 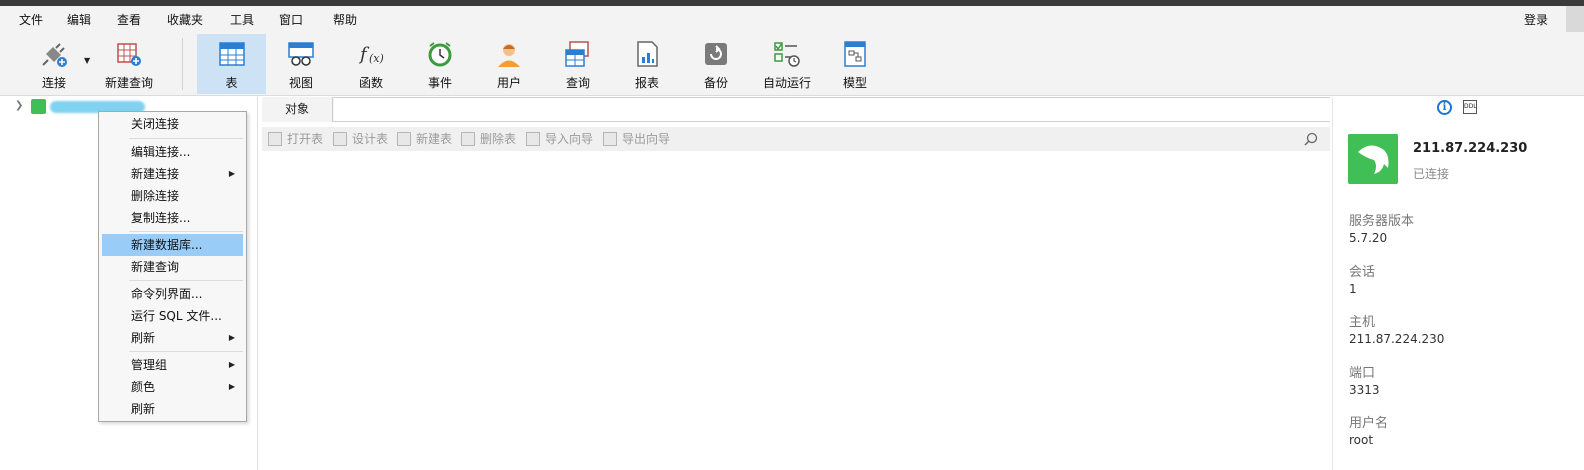 What do you see at coordinates (129, 64) in the screenshot?
I see `new-query-button: 新建查询` at bounding box center [129, 64].